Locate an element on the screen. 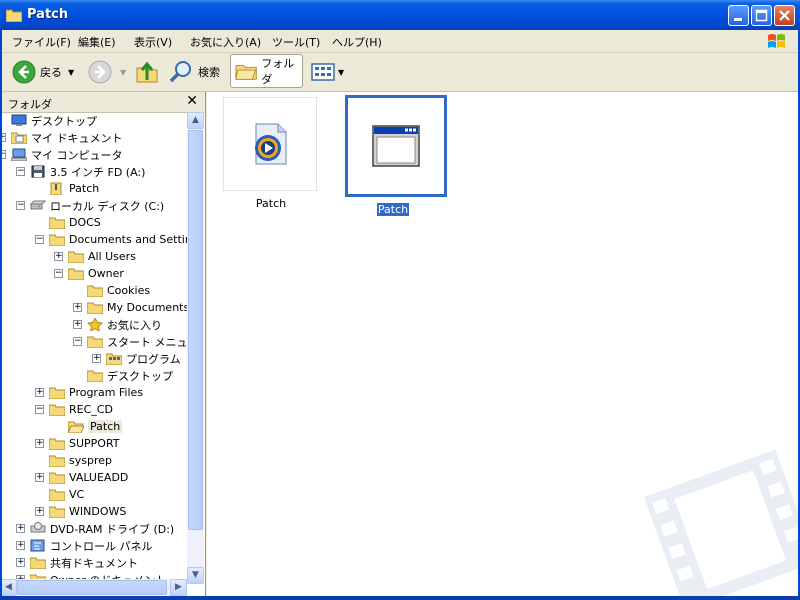  movie-watermark-icon is located at coordinates (720, 522).